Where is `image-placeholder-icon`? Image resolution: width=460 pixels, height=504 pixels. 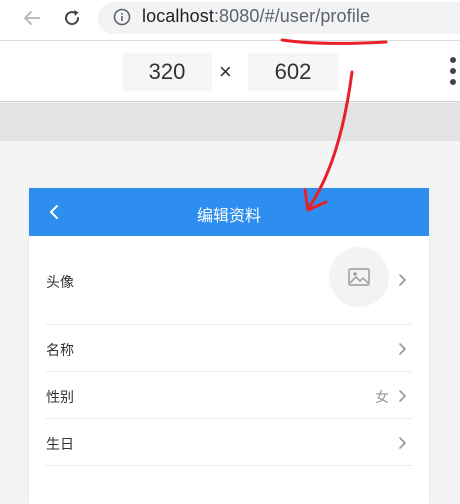
image-placeholder-icon is located at coordinates (359, 277).